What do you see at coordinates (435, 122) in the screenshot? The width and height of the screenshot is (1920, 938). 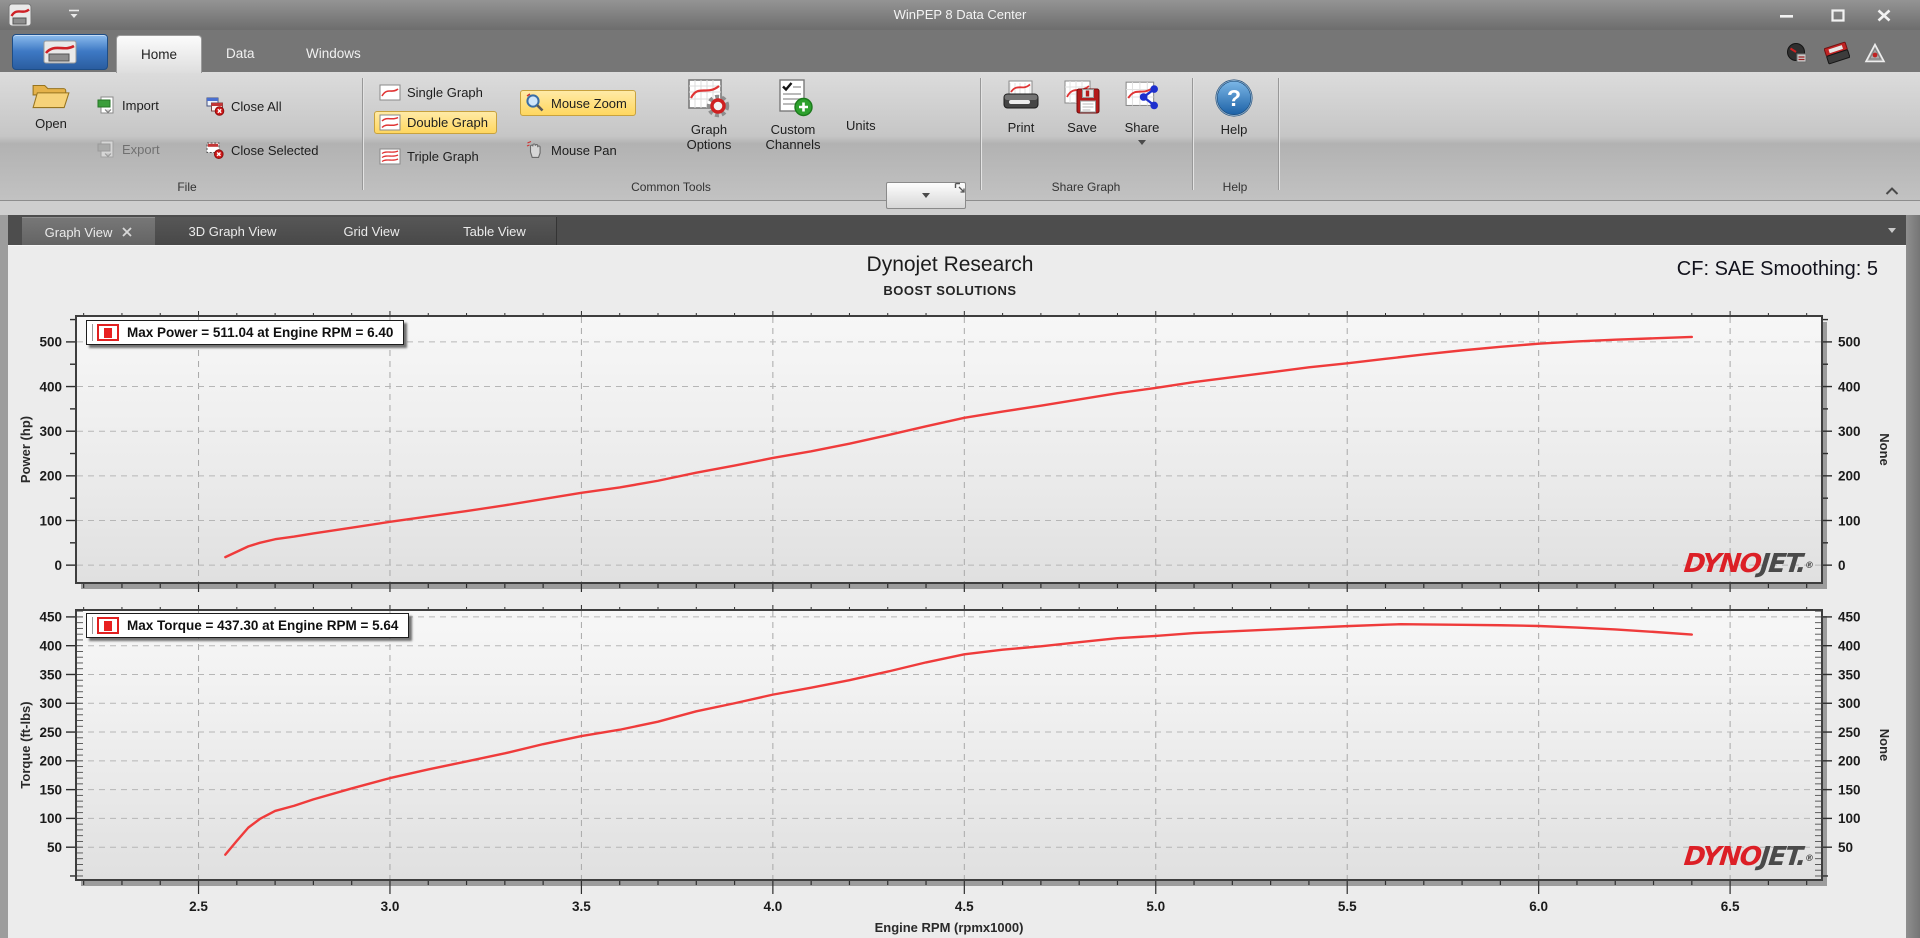 I see `double-graph-button: Double Graph` at bounding box center [435, 122].